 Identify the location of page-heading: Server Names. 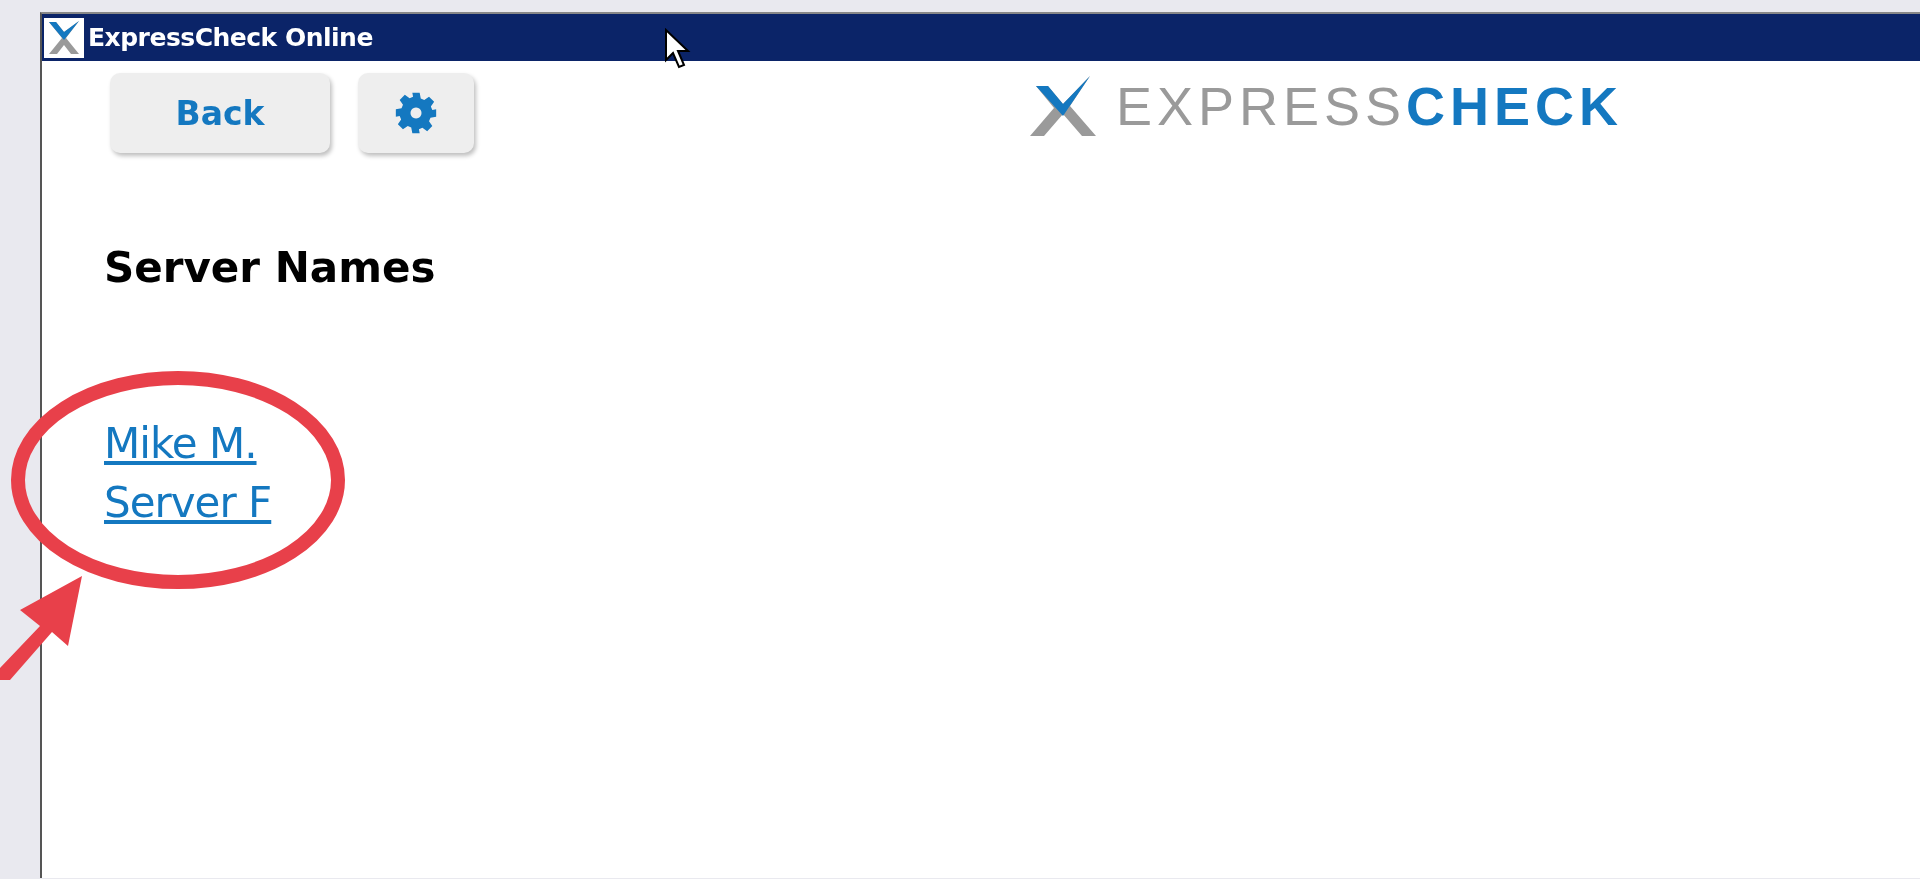
(270, 267).